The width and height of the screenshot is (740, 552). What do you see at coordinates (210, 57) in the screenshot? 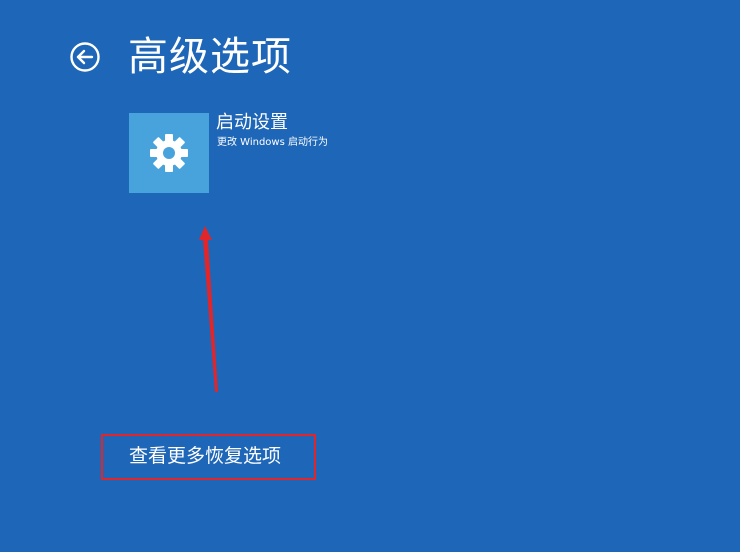
I see `page-title: 高级选项` at bounding box center [210, 57].